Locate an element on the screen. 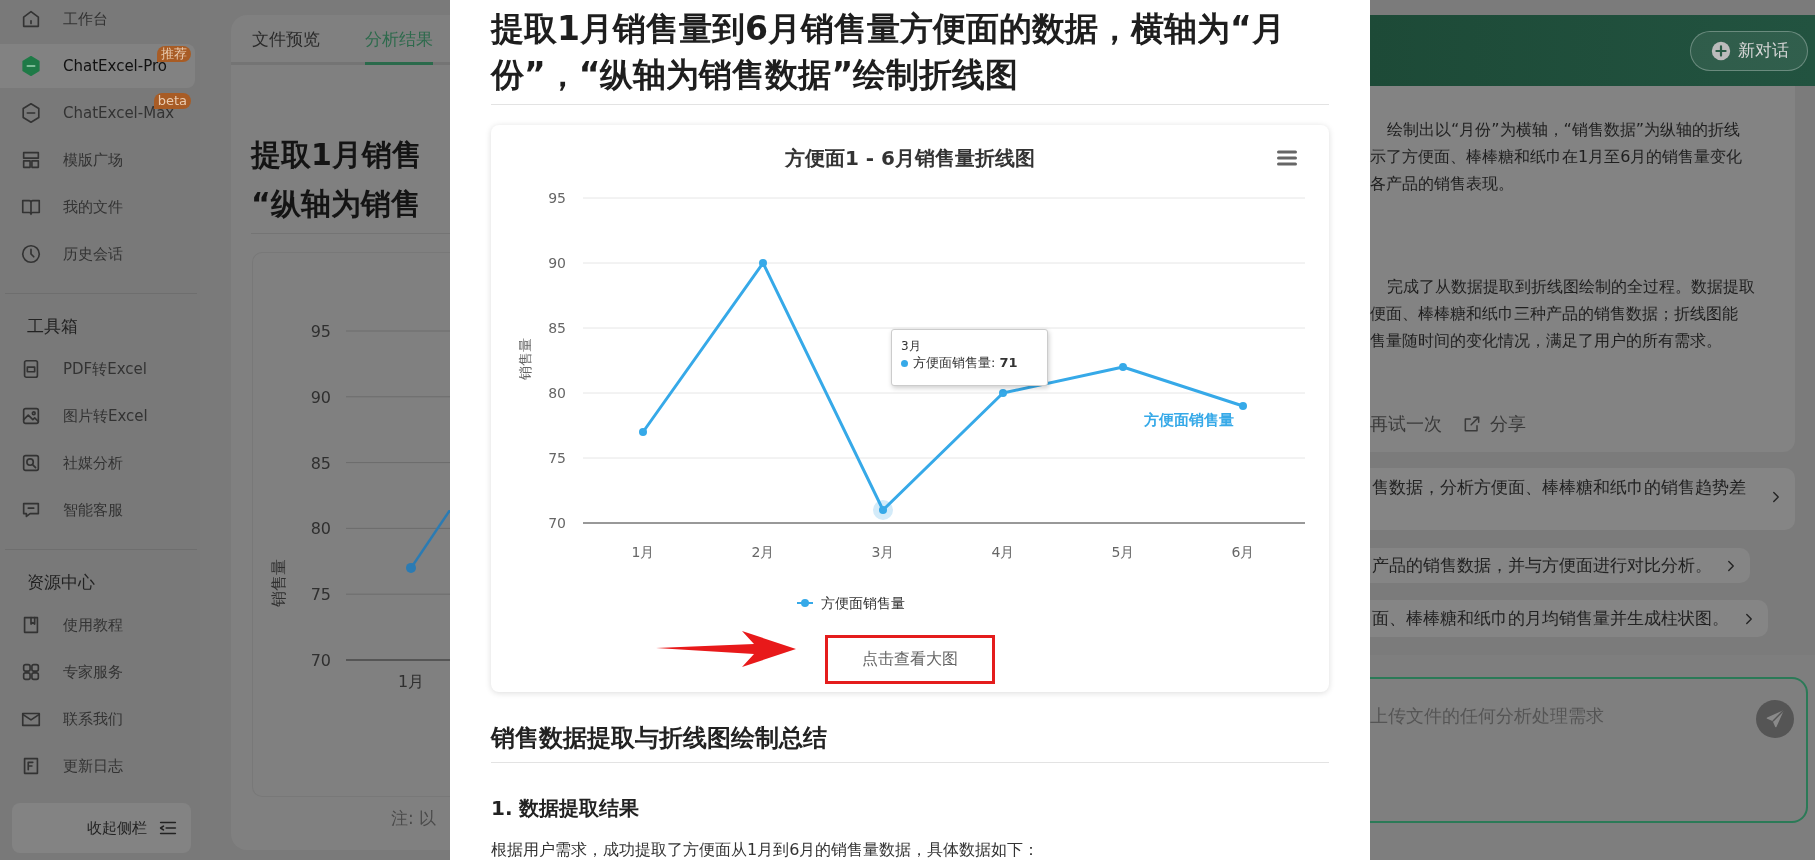 The image size is (1815, 860). image-icon is located at coordinates (31, 416).